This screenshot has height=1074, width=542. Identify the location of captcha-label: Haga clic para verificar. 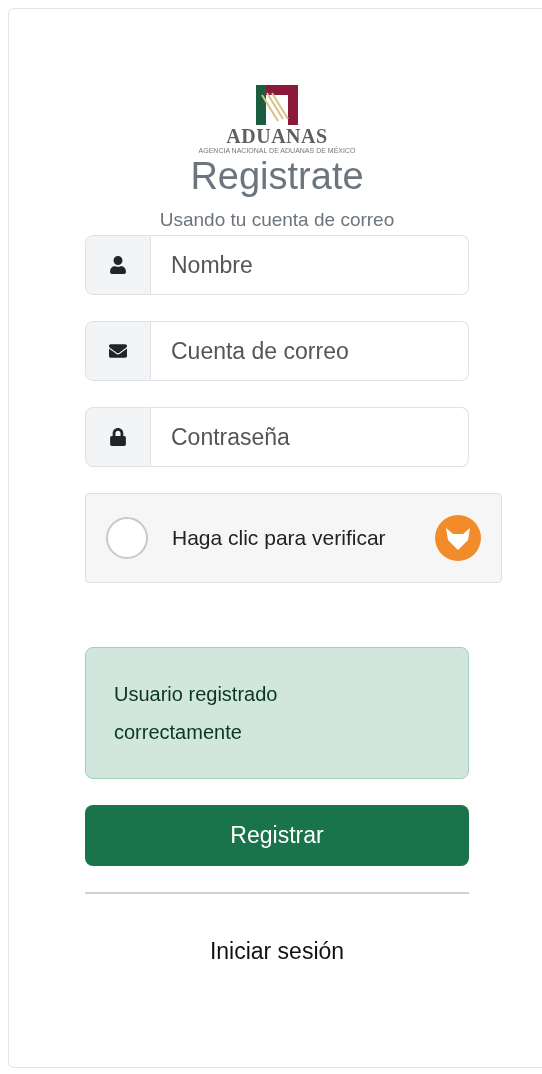
(279, 538).